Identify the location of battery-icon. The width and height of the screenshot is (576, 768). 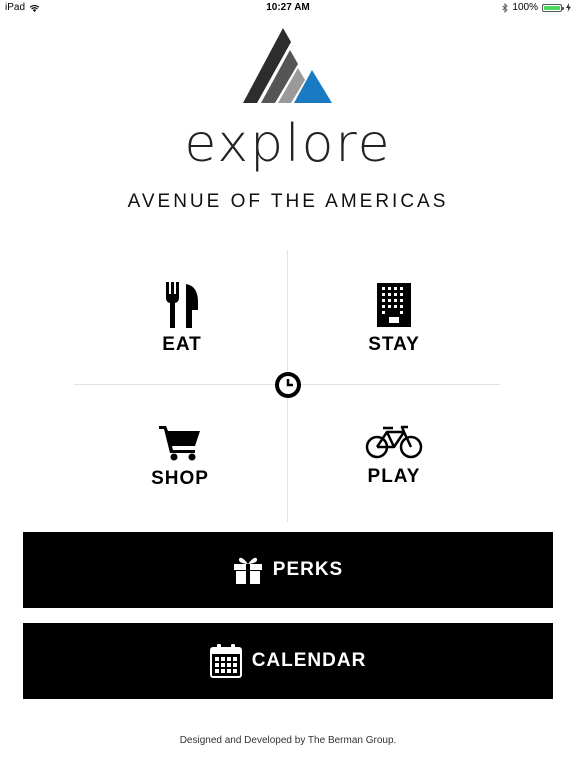
(553, 7).